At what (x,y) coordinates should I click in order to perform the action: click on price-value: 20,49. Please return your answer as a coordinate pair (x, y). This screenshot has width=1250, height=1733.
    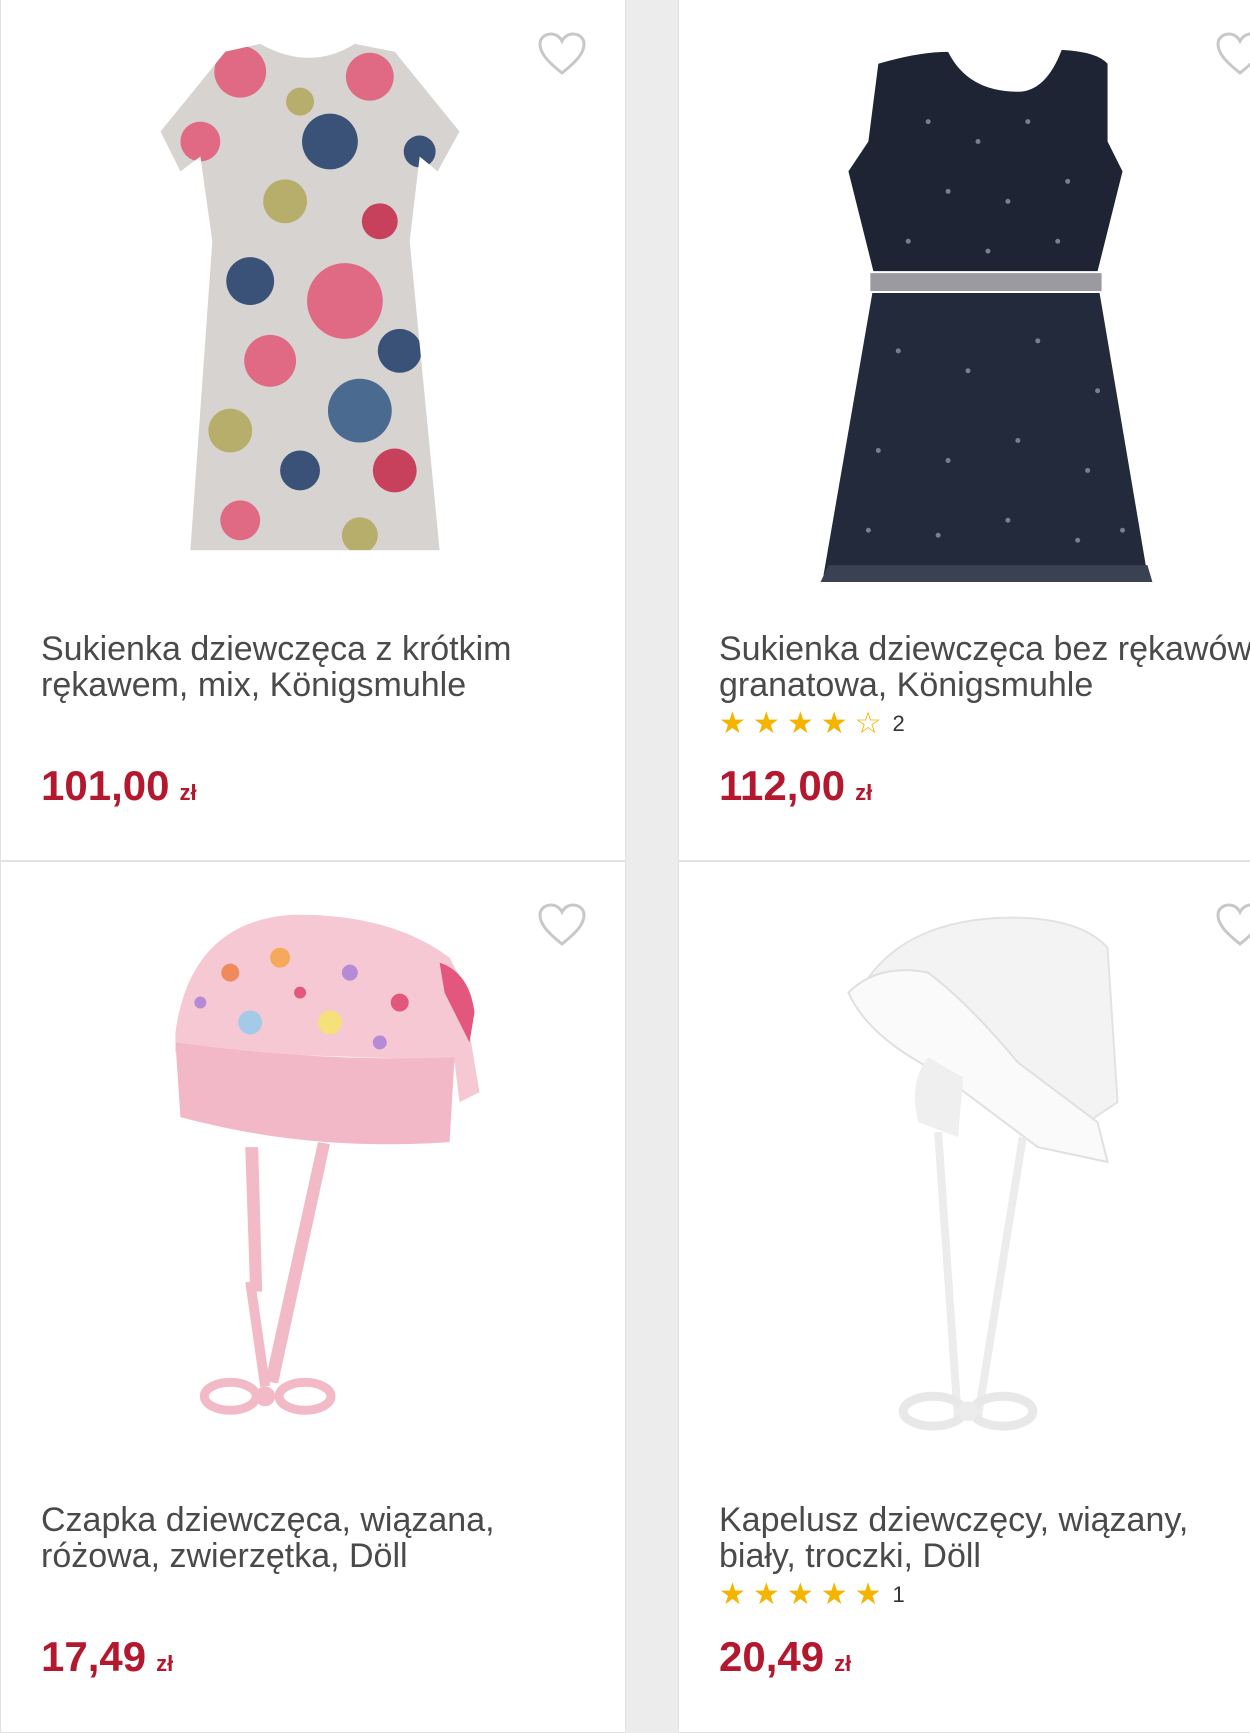
    Looking at the image, I should click on (772, 1656).